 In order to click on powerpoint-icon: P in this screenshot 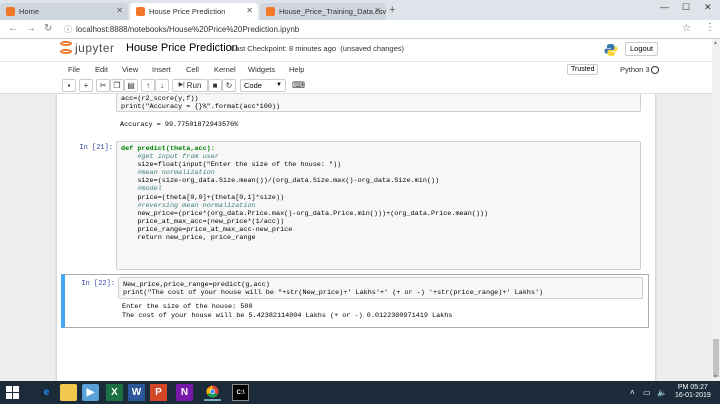, I will do `click(158, 392)`.